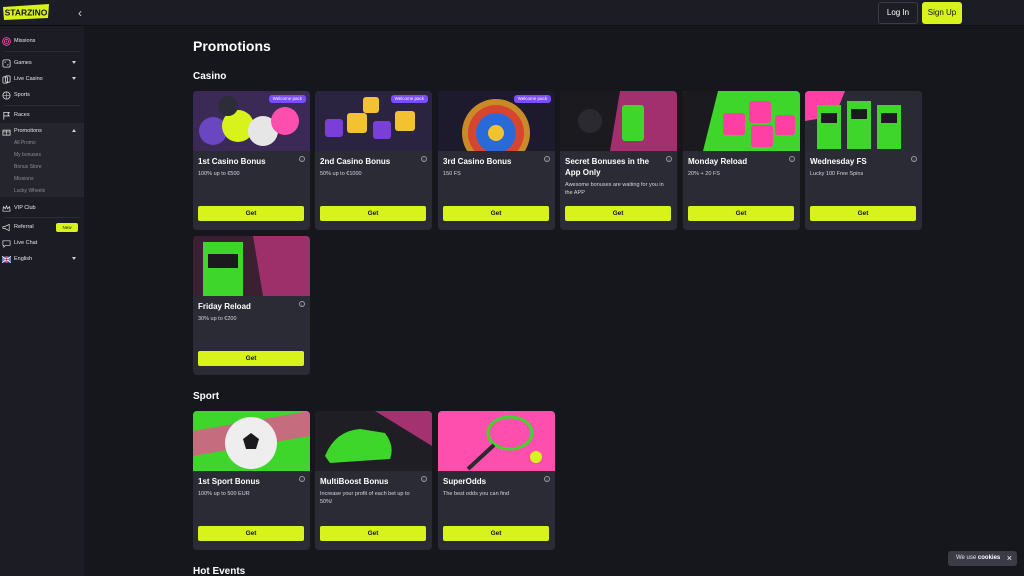 The width and height of the screenshot is (1024, 576). I want to click on page-title: Promotions, so click(232, 46).